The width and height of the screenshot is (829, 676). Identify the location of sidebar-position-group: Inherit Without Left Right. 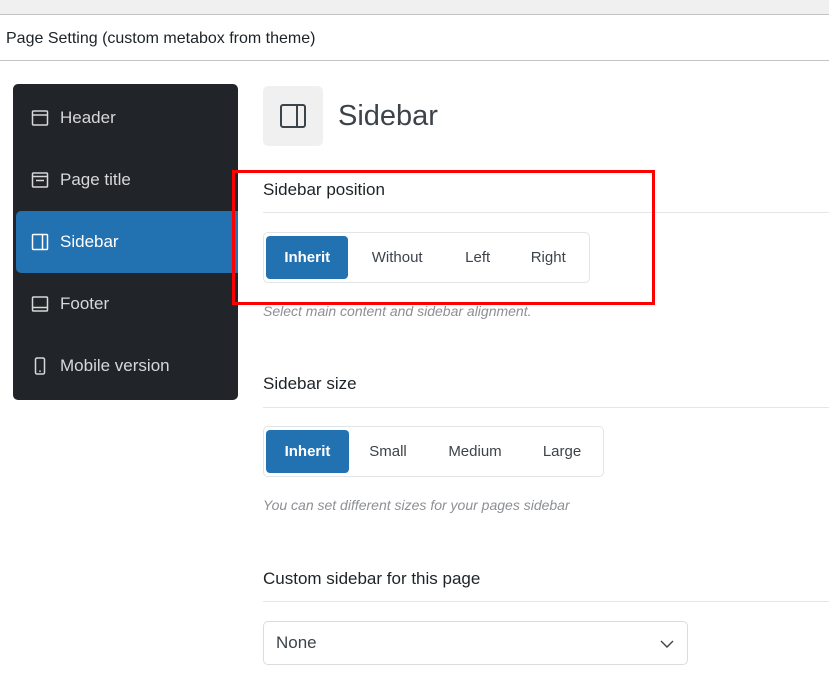
(426, 257).